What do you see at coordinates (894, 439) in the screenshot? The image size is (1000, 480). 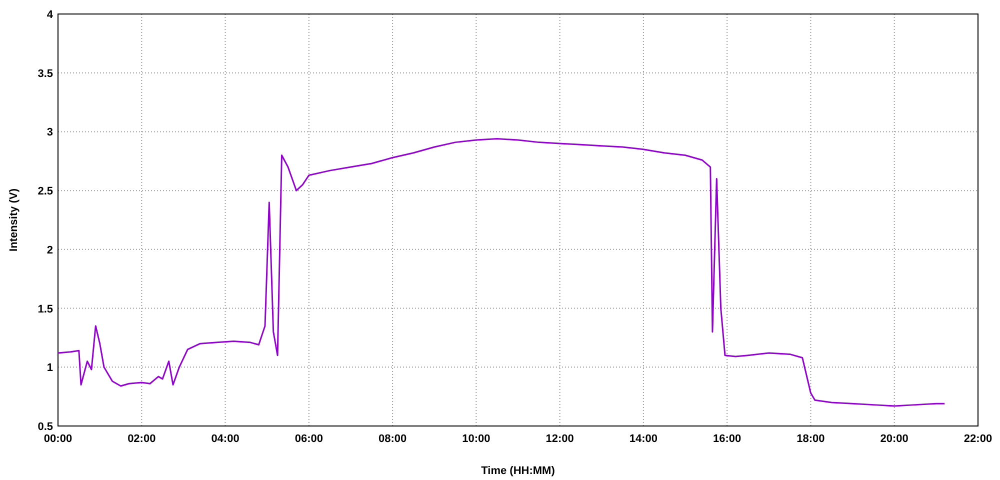 I see `x-tick-label: 20:00` at bounding box center [894, 439].